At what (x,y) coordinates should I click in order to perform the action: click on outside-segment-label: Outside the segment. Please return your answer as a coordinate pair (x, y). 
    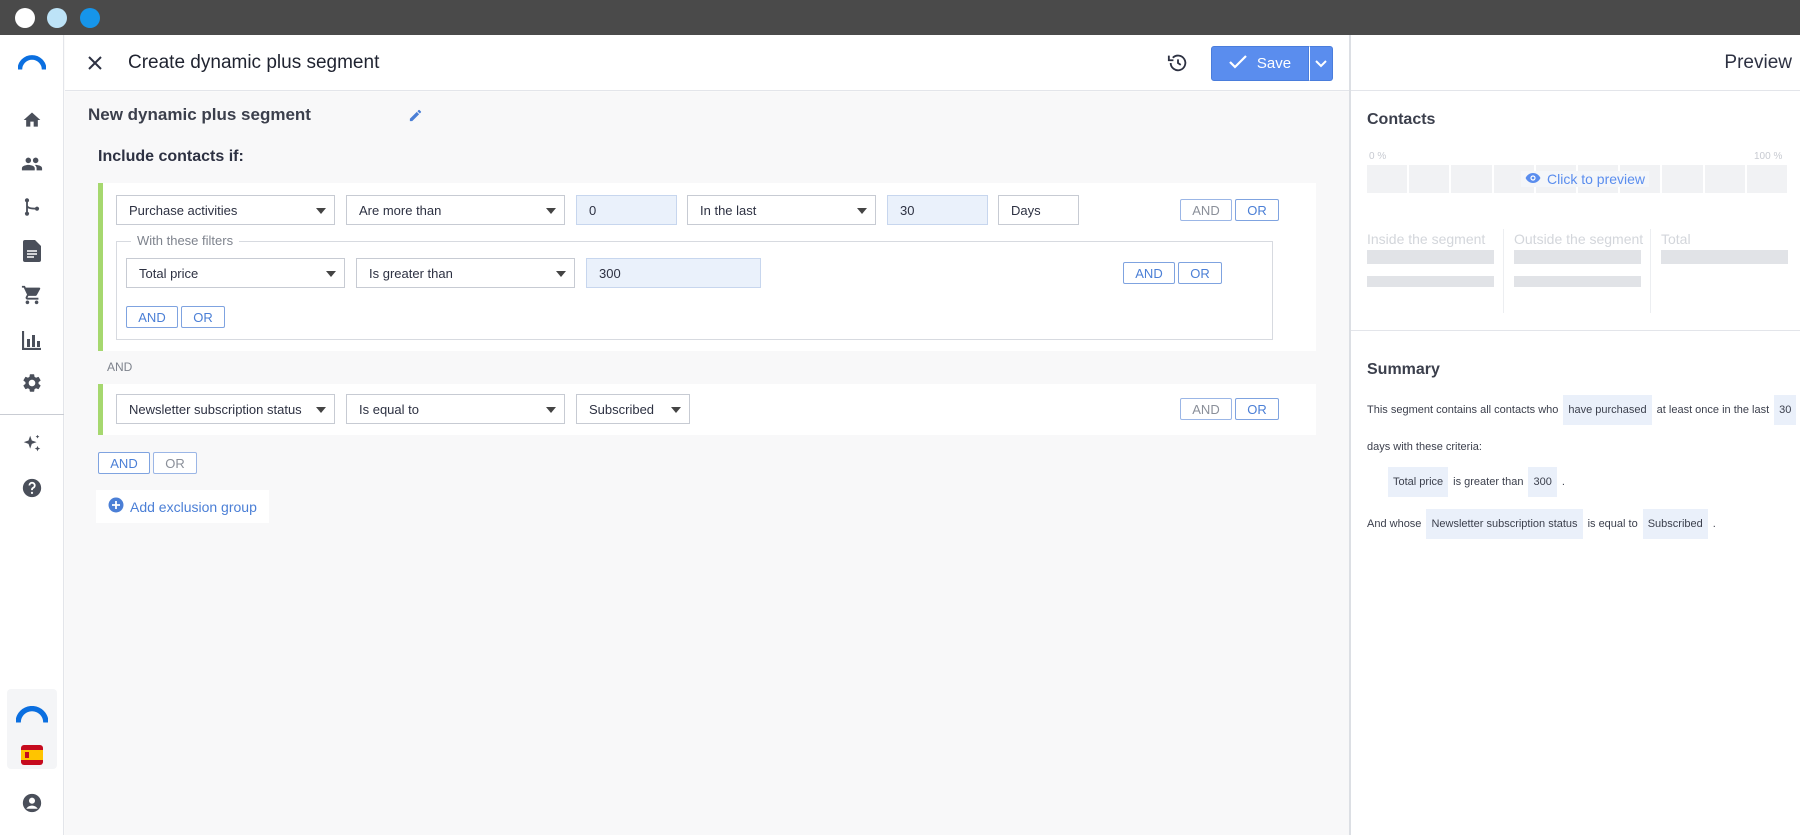
    Looking at the image, I should click on (1579, 239).